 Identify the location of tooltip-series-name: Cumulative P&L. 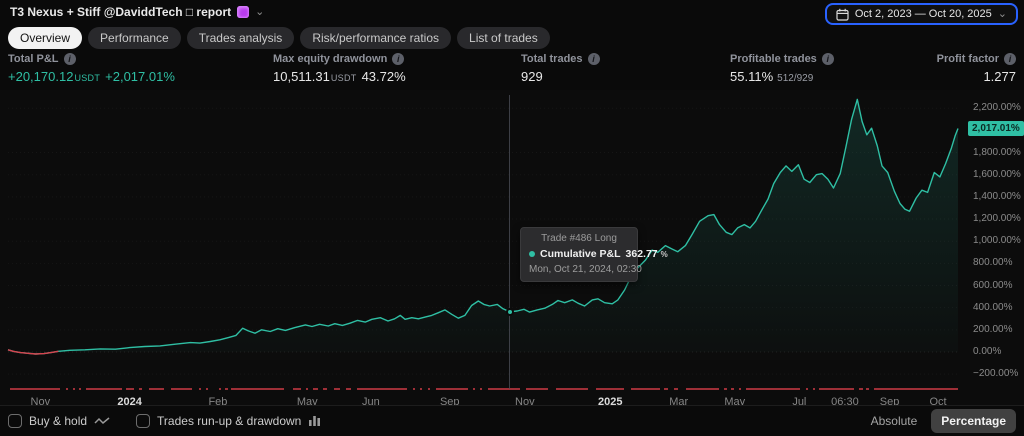
(580, 254).